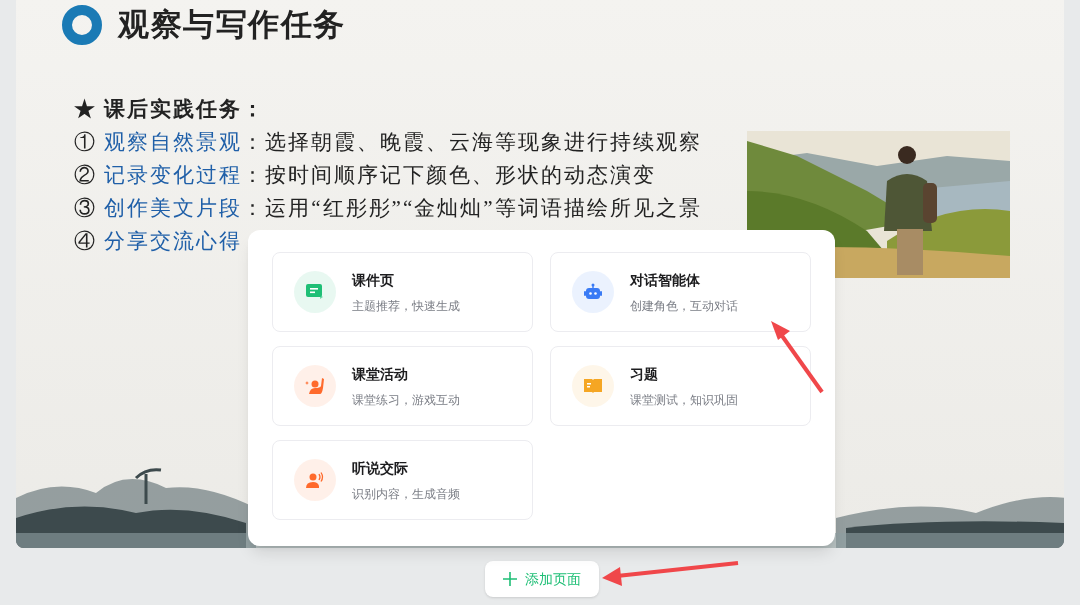 The image size is (1080, 605). I want to click on card-subtitle: 课堂测试，知识巩固, so click(684, 400).